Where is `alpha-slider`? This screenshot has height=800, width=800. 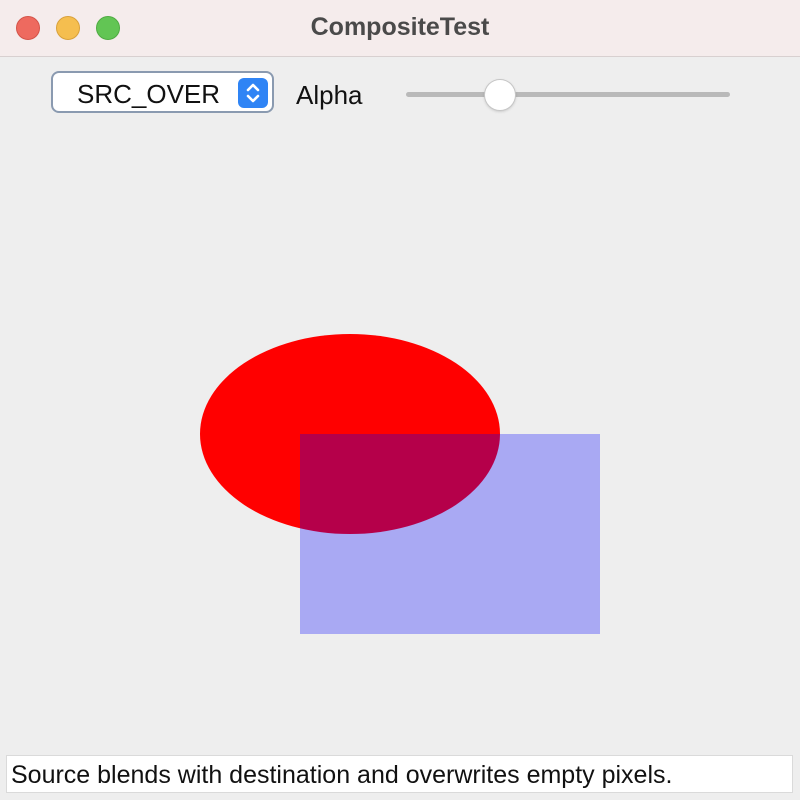
alpha-slider is located at coordinates (568, 94).